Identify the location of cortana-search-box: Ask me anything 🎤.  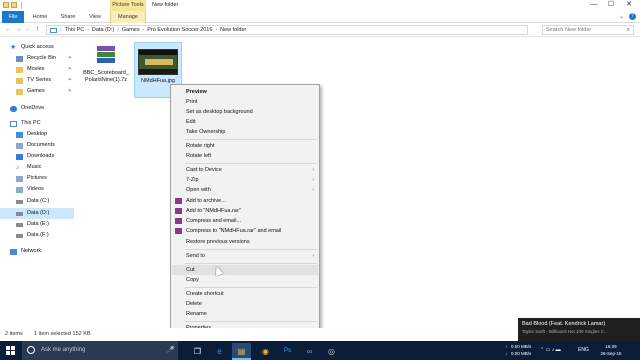
(100, 350).